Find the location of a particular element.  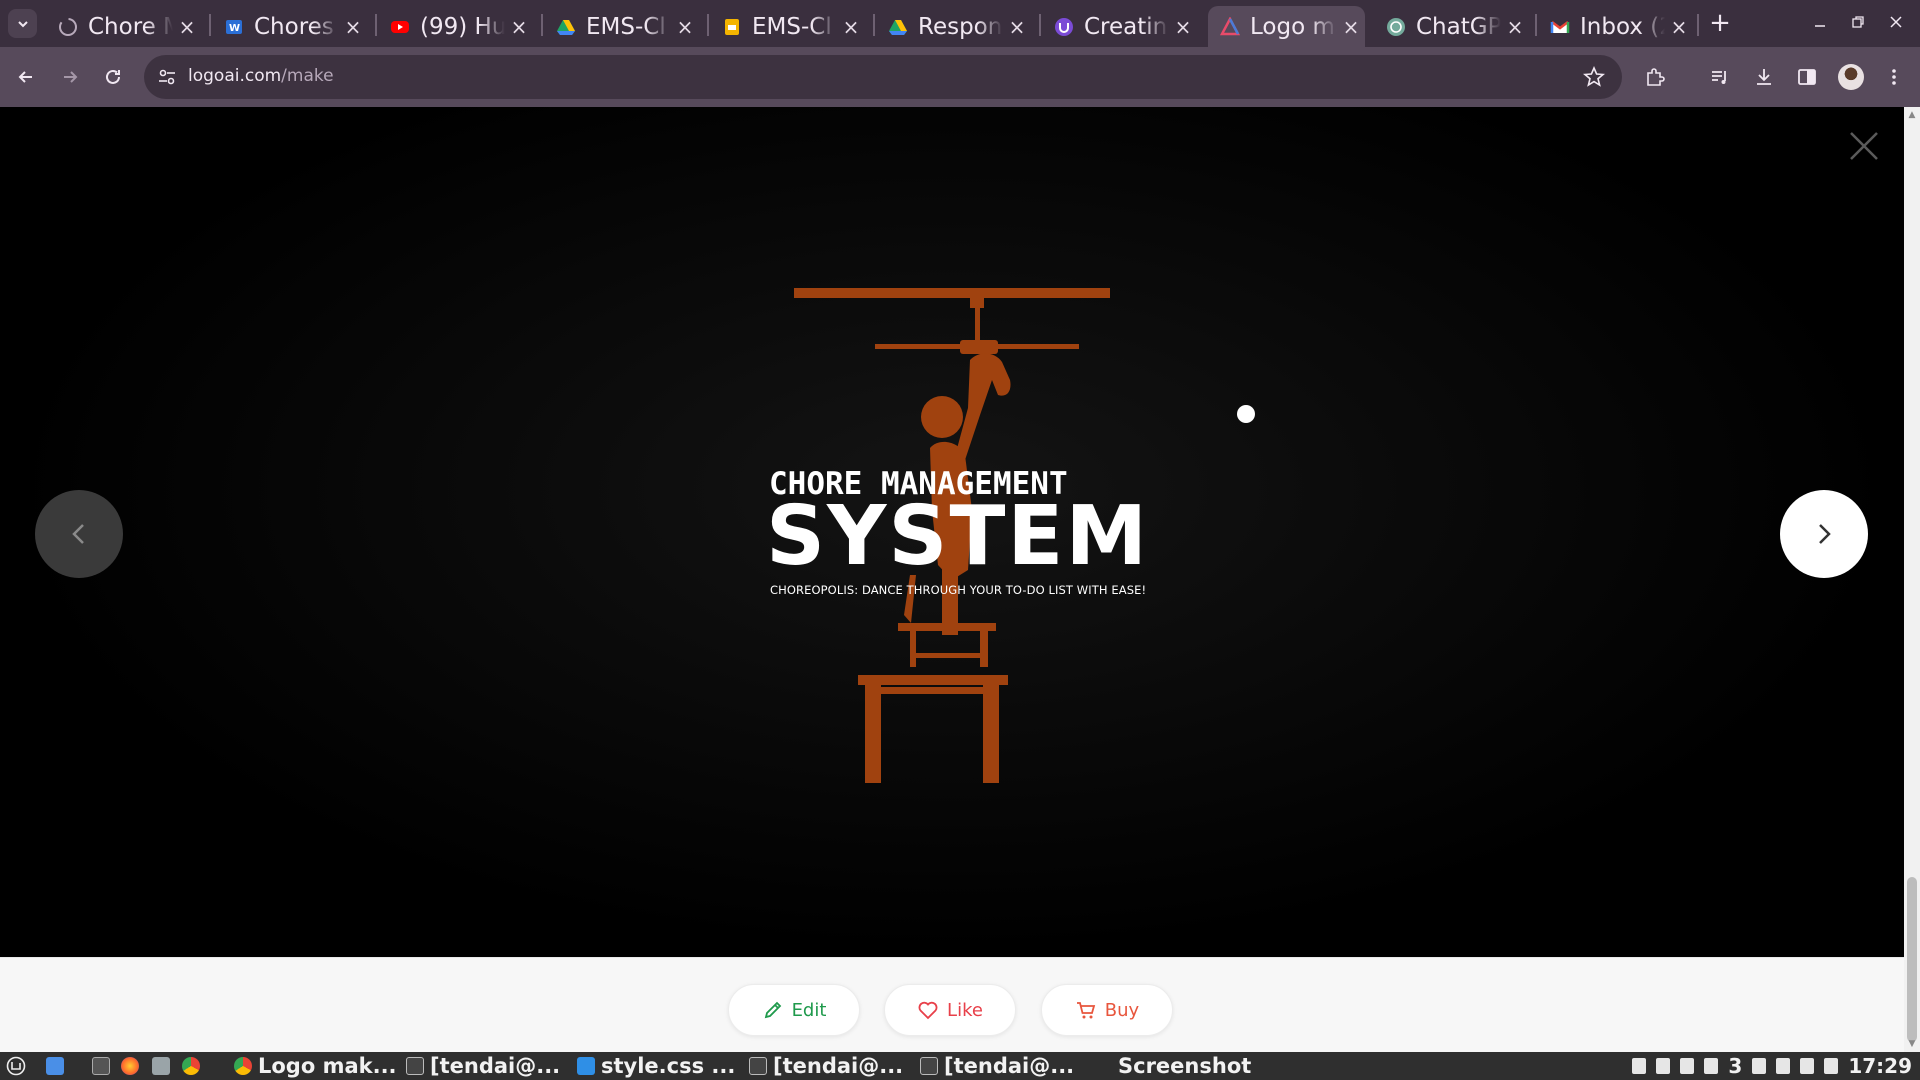

close-icon is located at coordinates (1864, 146).